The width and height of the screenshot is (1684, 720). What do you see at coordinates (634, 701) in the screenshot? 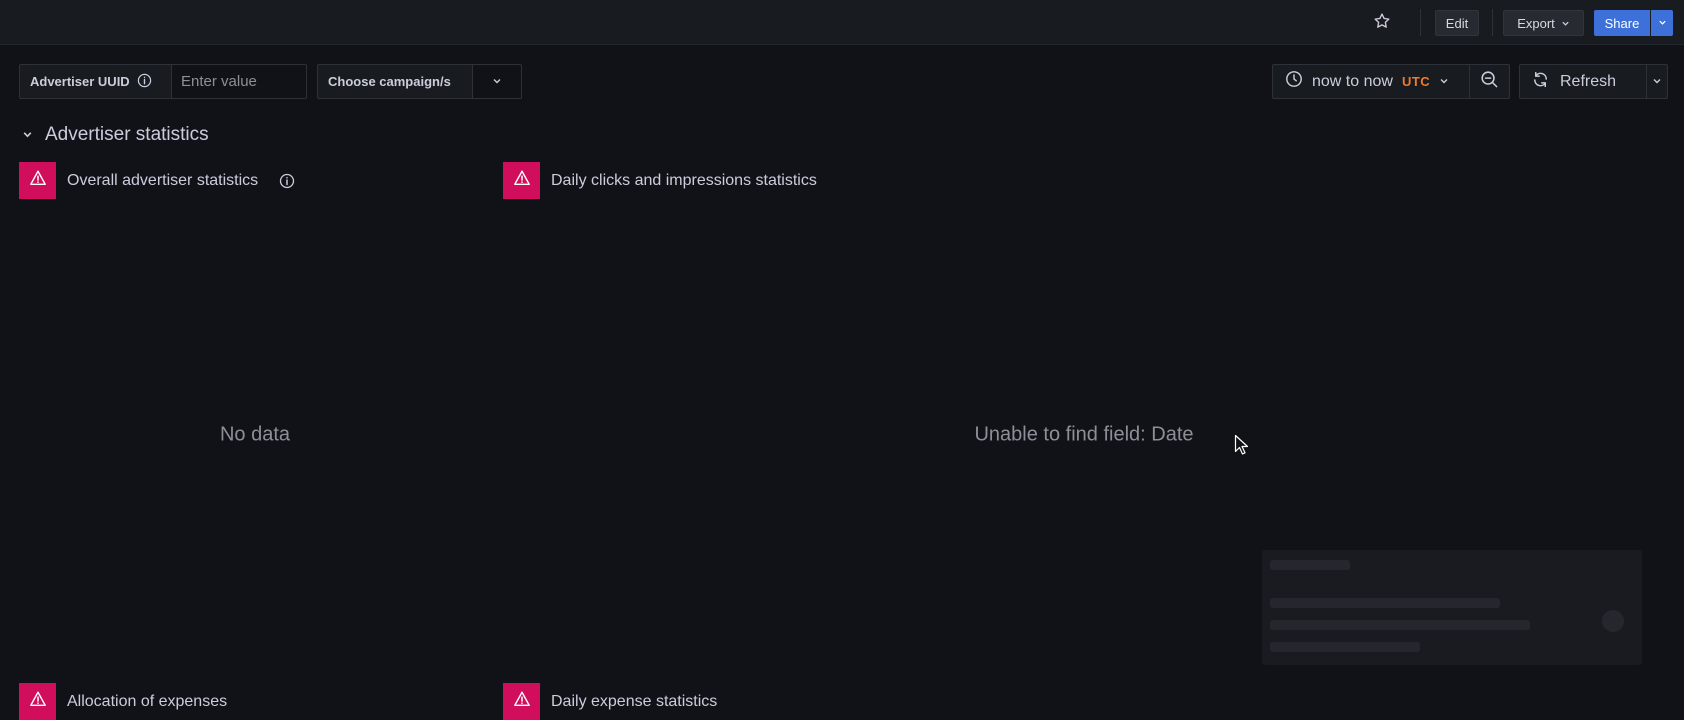
I see `panel-title: Daily expense statistics` at bounding box center [634, 701].